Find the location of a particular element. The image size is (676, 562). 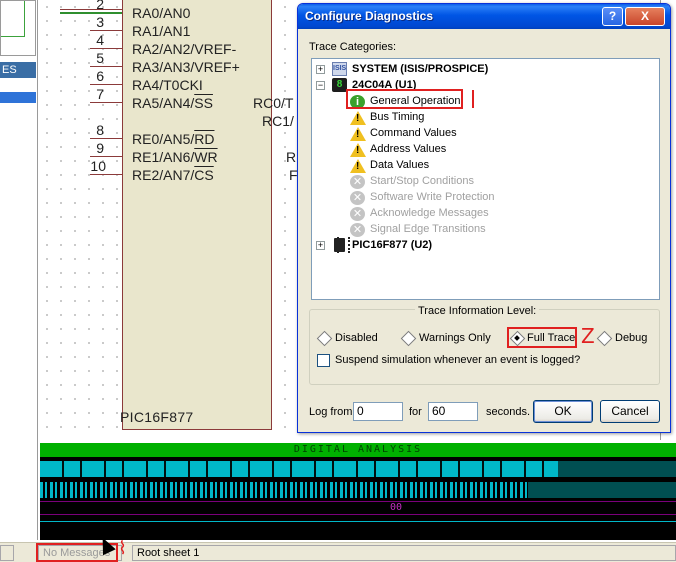

pin-label: RA0/AN0 is located at coordinates (161, 13).